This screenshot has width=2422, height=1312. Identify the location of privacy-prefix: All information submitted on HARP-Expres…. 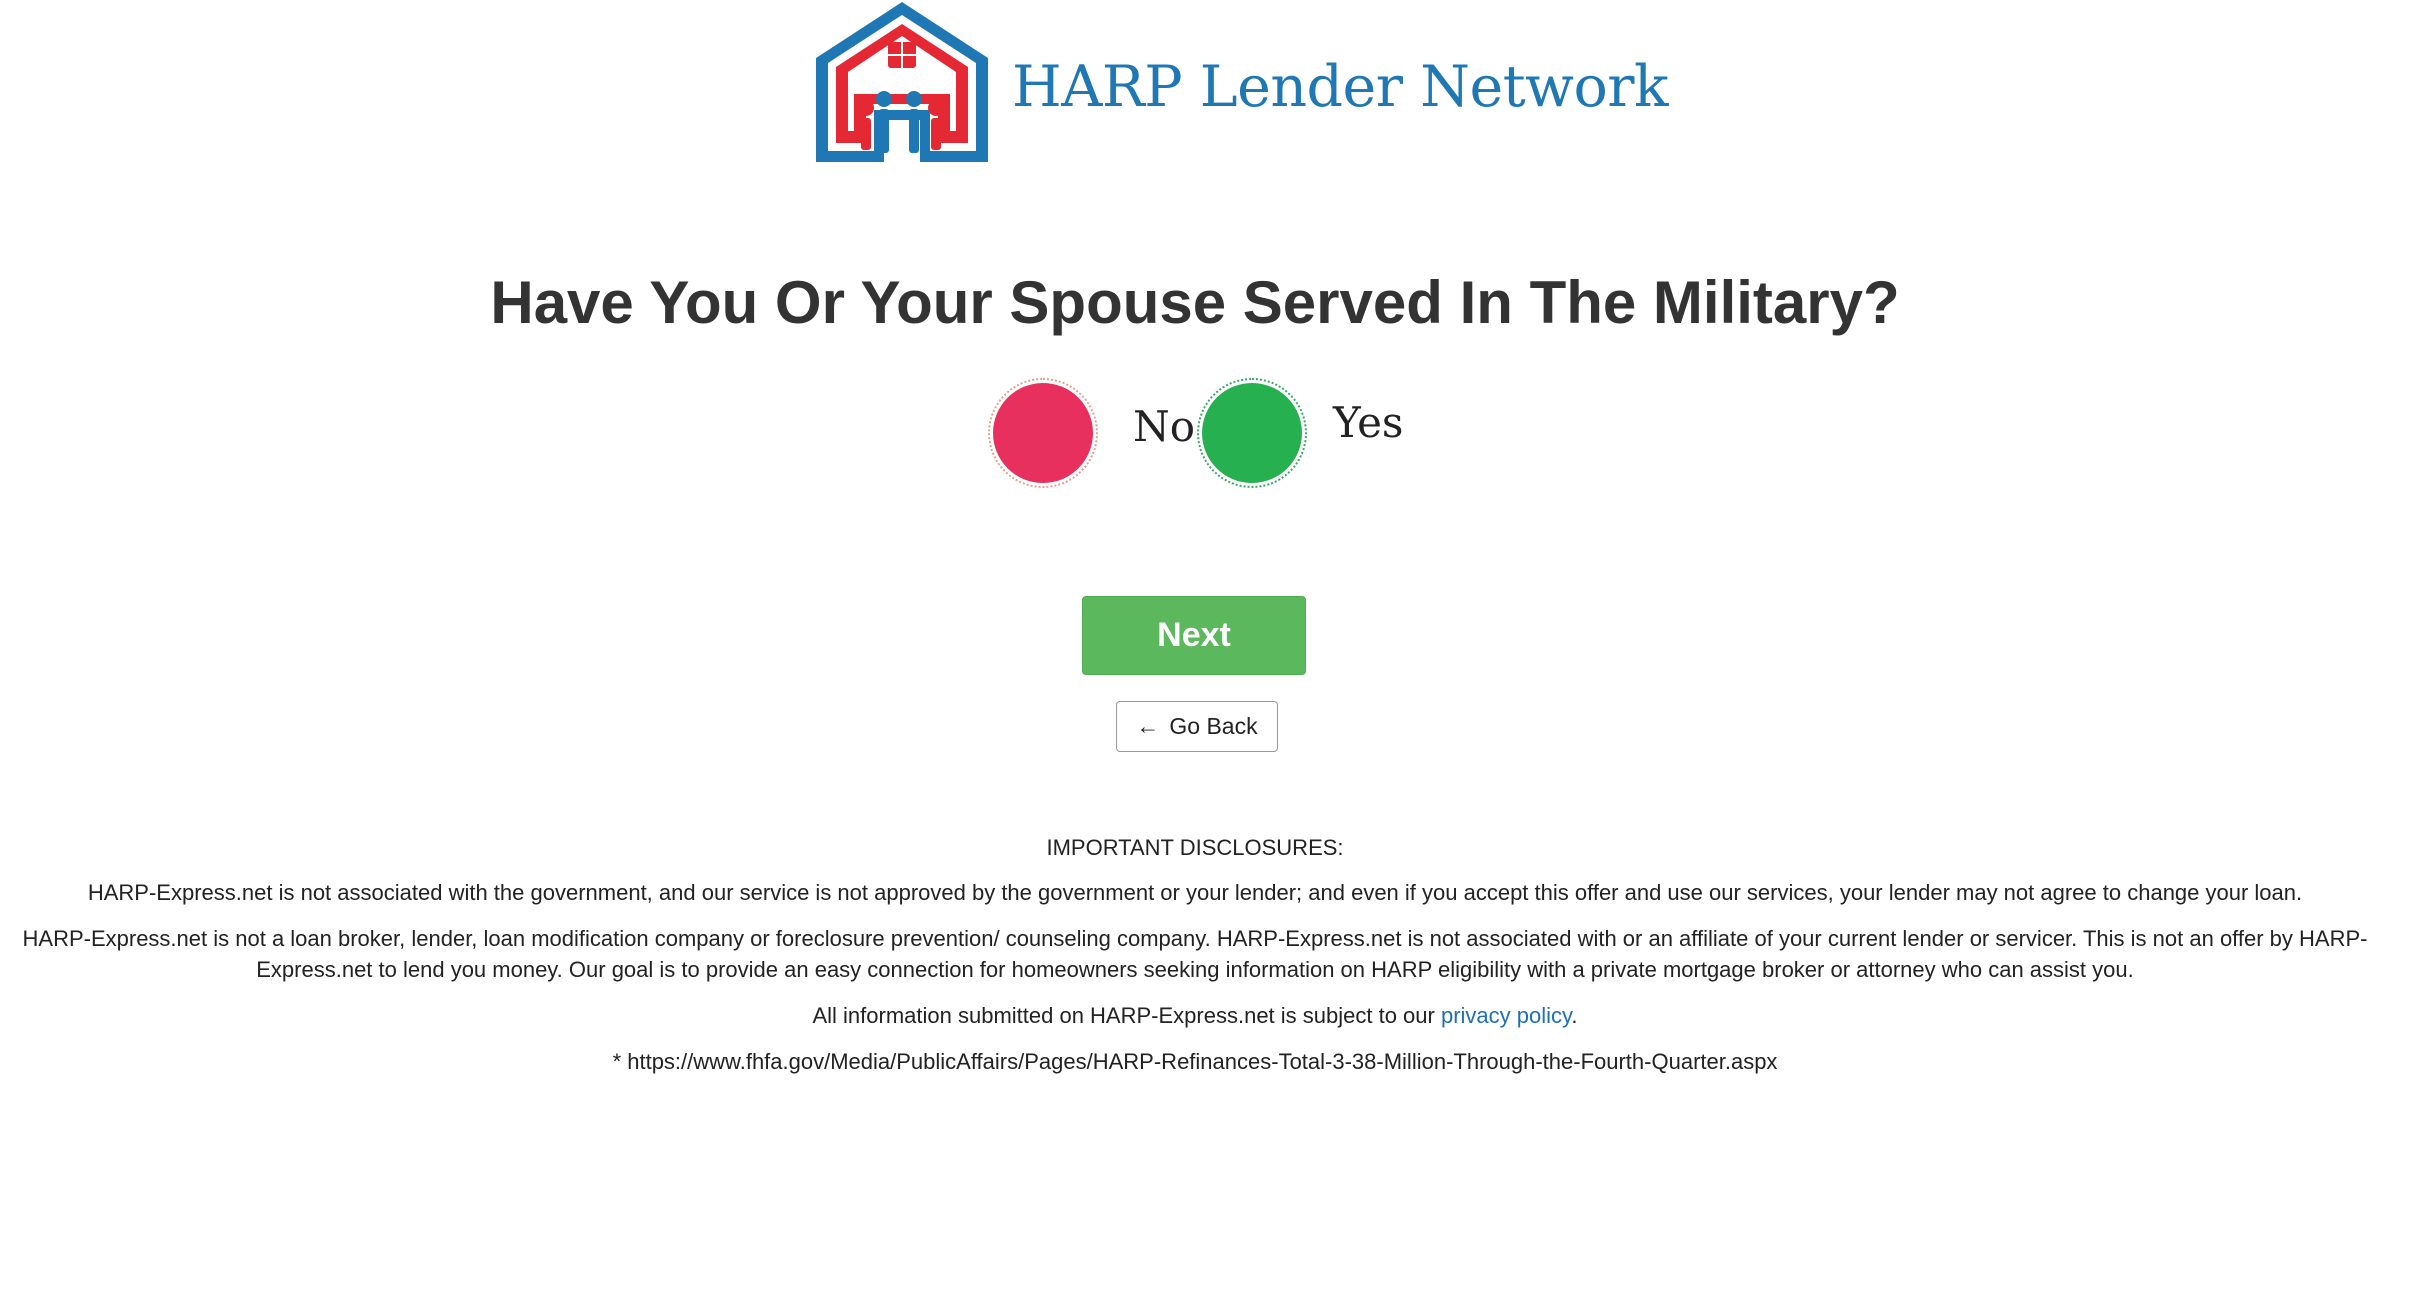
(1126, 1015).